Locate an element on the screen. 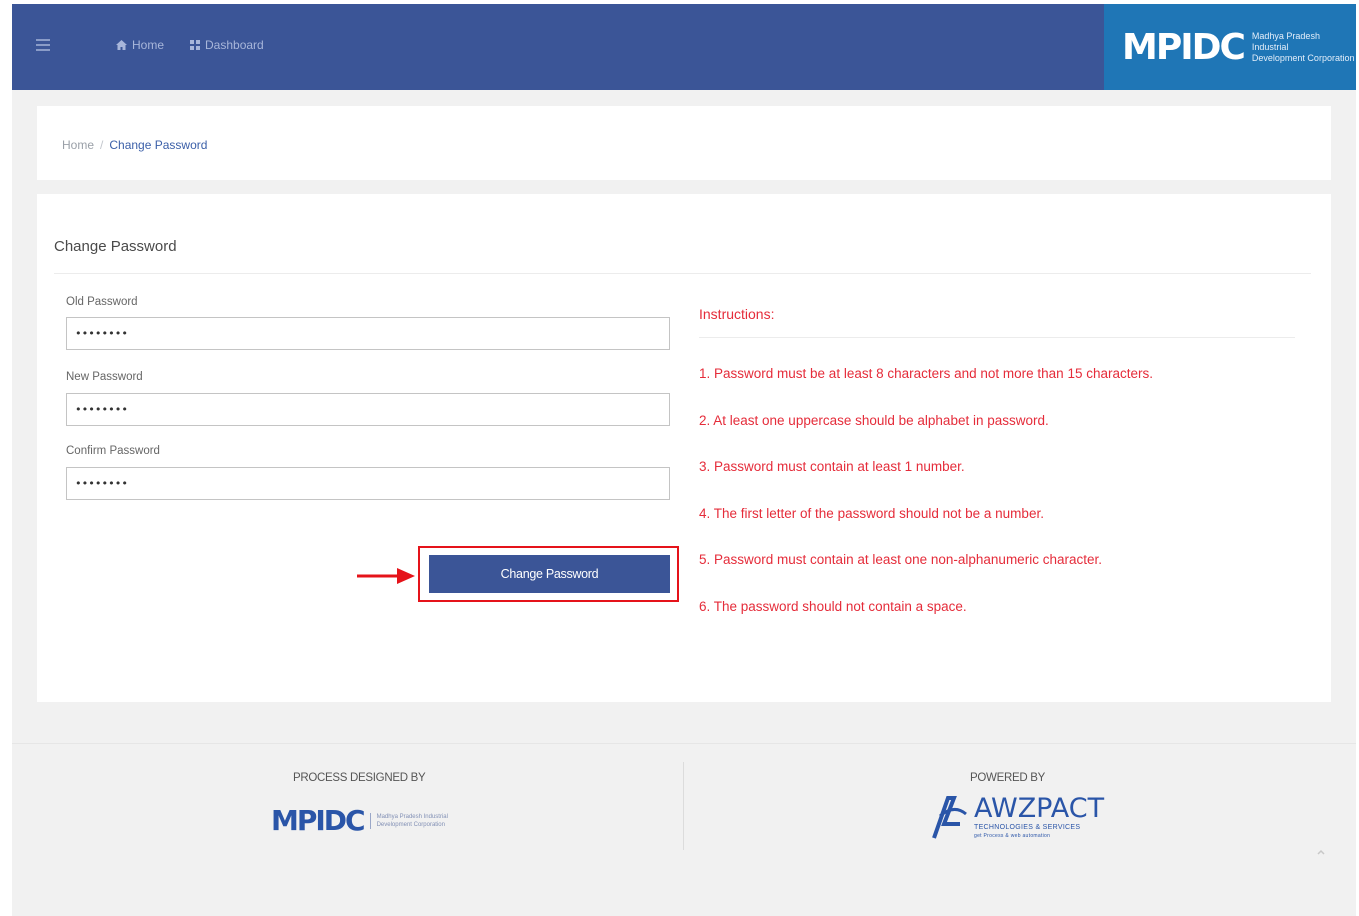 This screenshot has width=1359, height=916. home-icon is located at coordinates (121, 45).